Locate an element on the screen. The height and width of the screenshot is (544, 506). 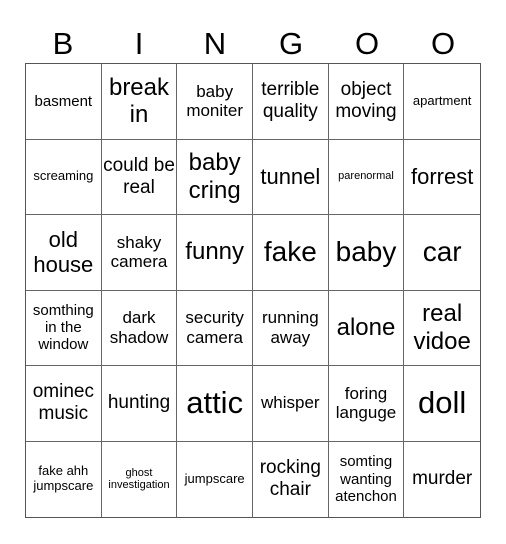
bingo-cell: somting wanting atenchon is located at coordinates (367, 479).